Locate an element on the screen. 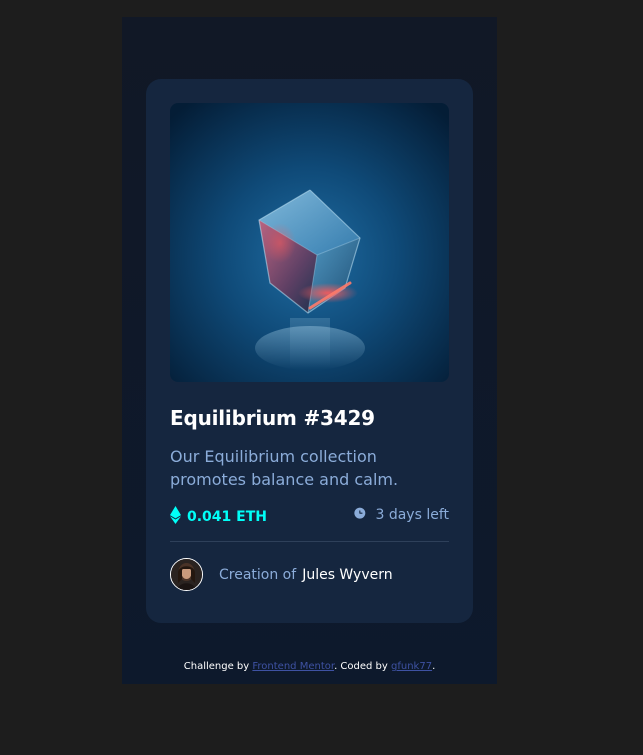  price-time-row: 0.041 ETH 3 days left is located at coordinates (309, 516).